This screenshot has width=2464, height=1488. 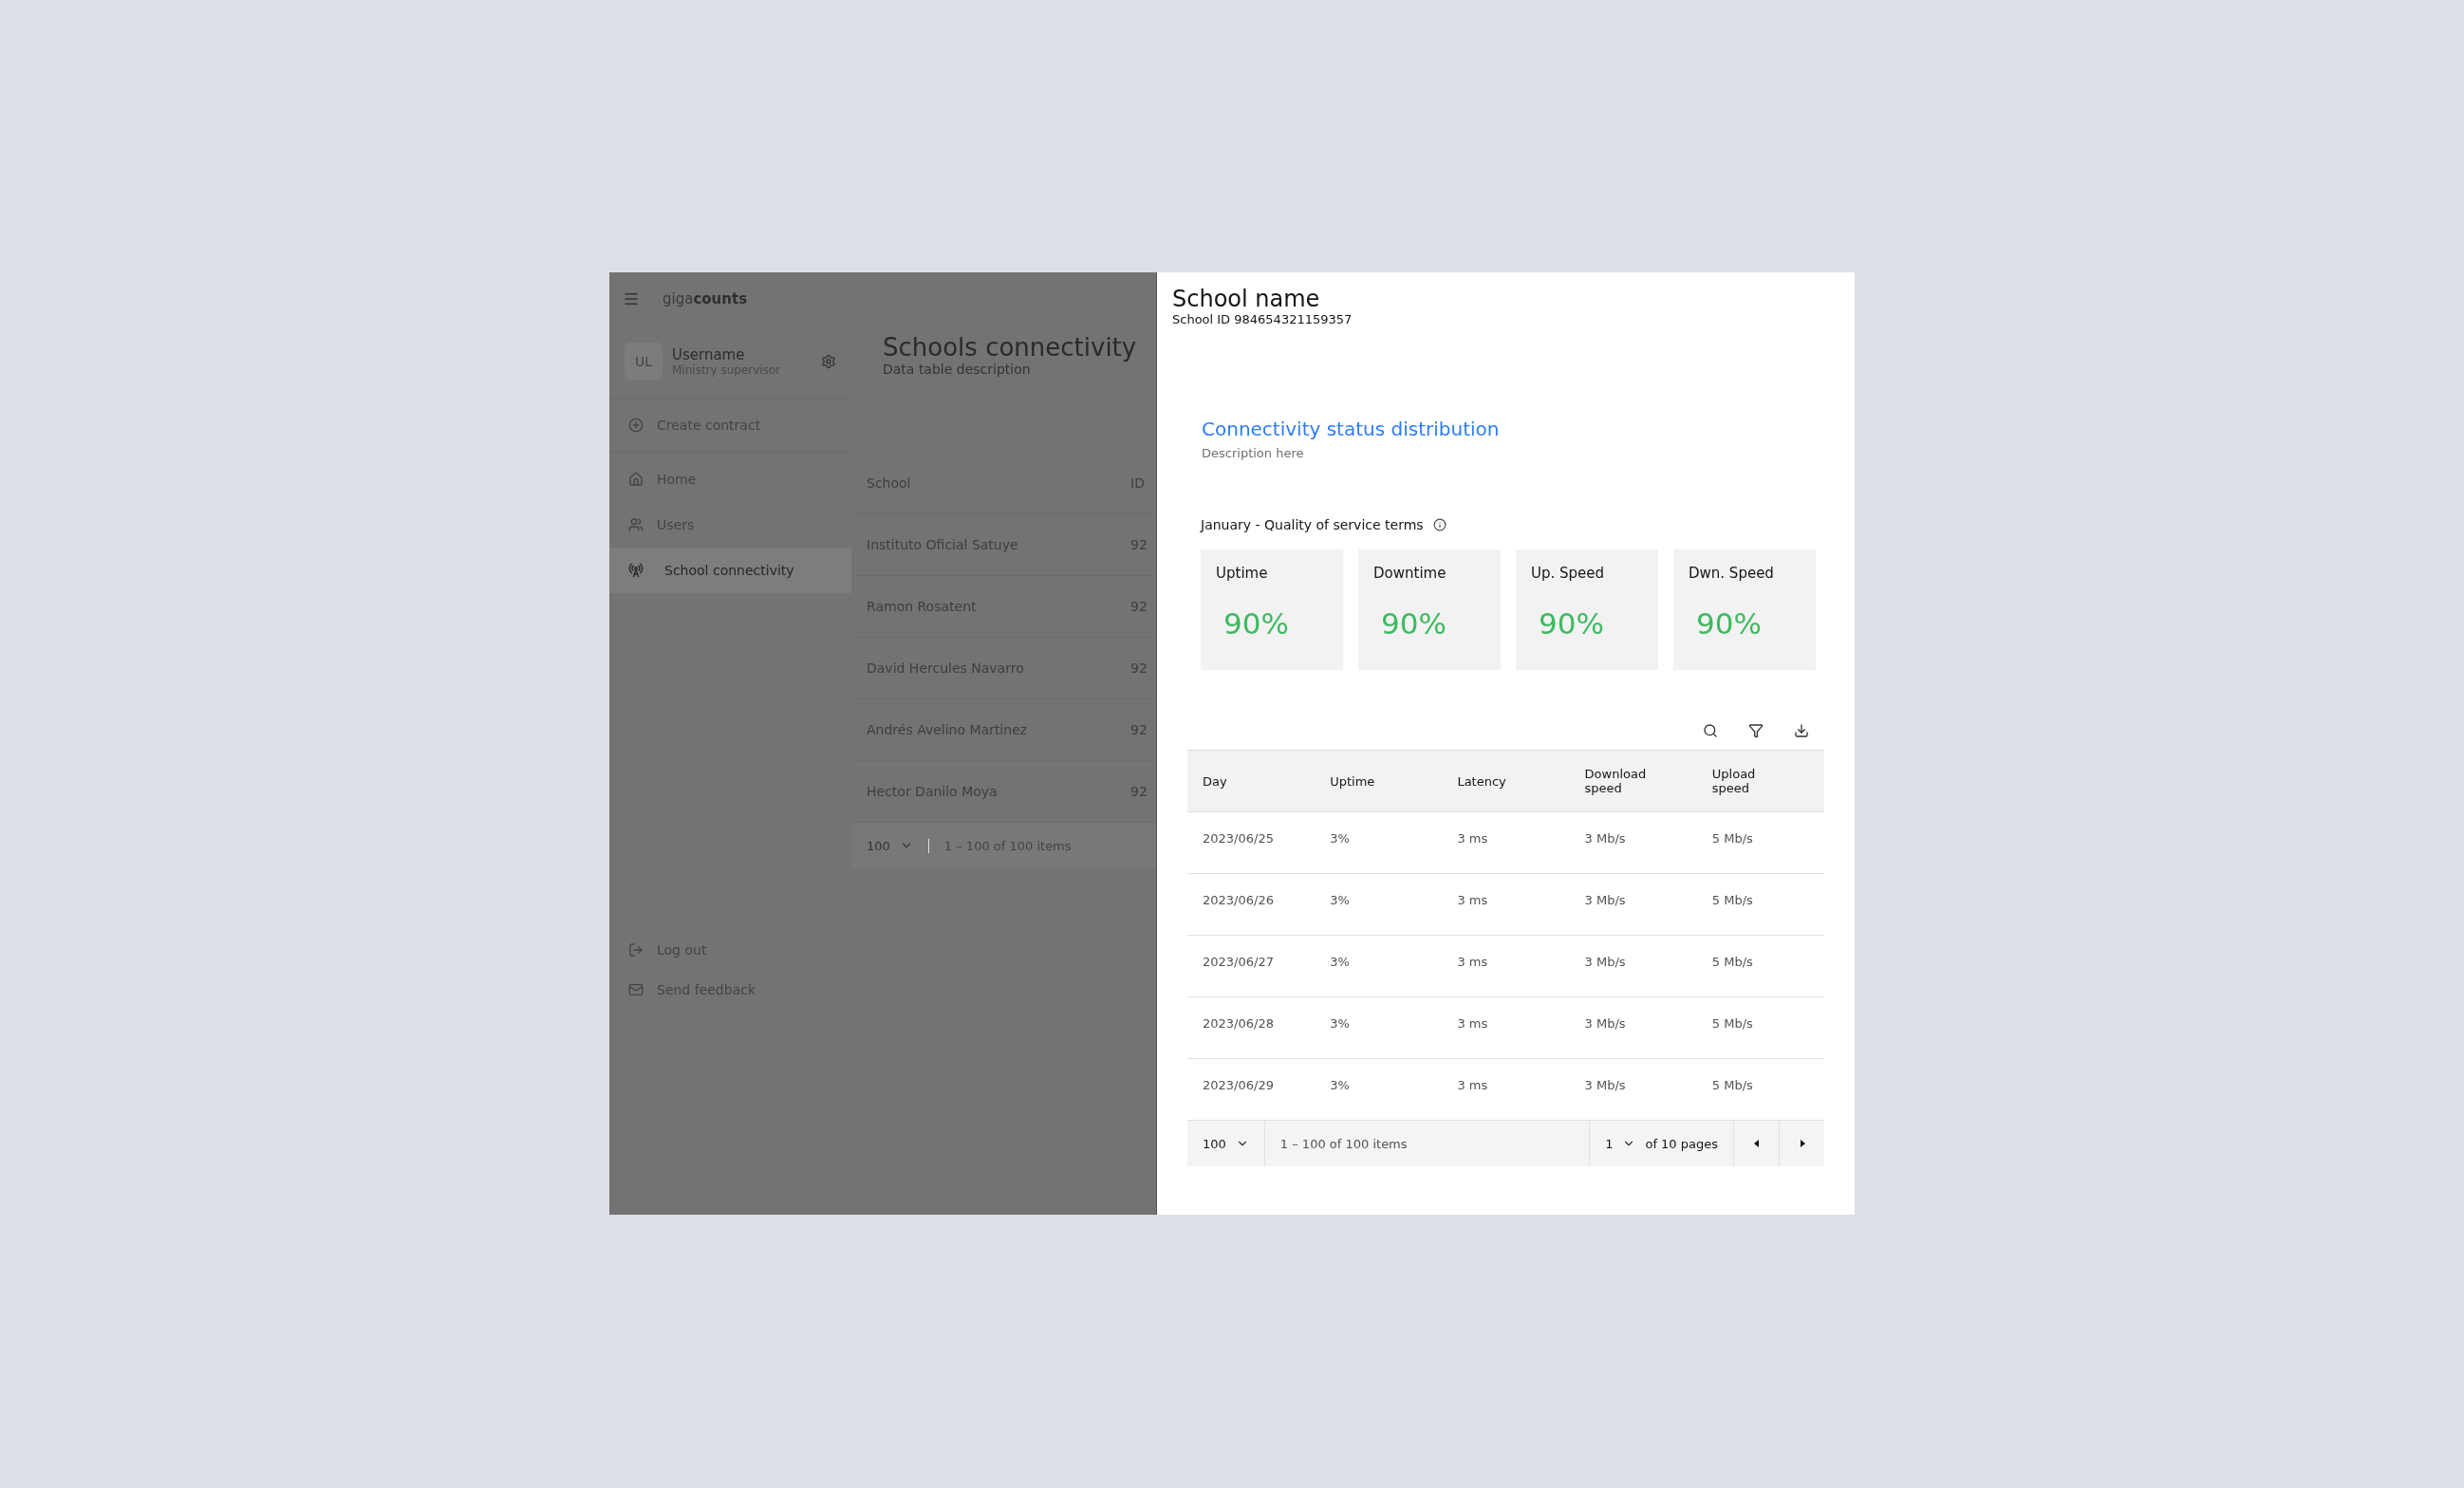 I want to click on download-icon, so click(x=1802, y=730).